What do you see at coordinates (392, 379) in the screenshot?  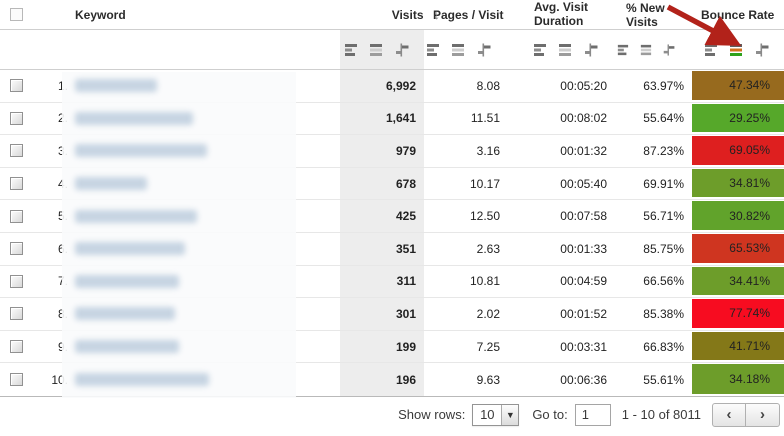 I see `table-row: 10. 196 9.63 00:06:36 55.61% 34.18%` at bounding box center [392, 379].